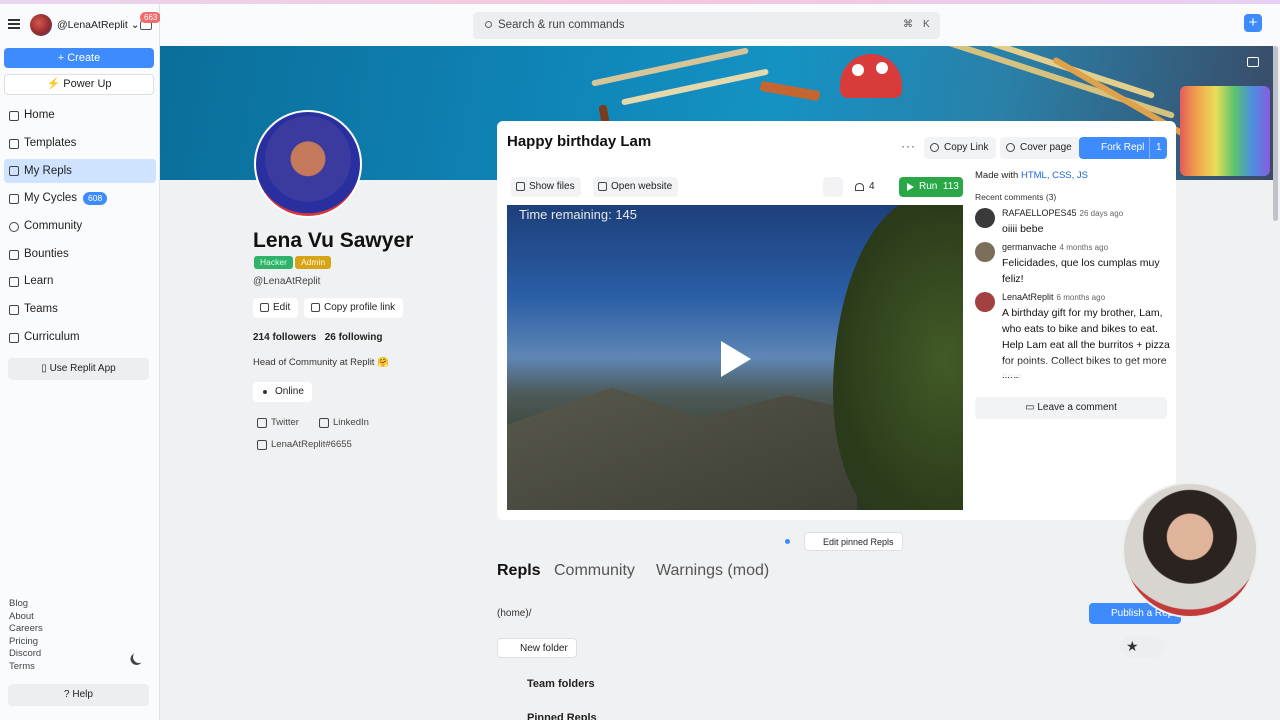 This screenshot has width=1280, height=720. Describe the element at coordinates (80, 255) in the screenshot. I see `sidebar-item-bounties: Bounties` at that location.